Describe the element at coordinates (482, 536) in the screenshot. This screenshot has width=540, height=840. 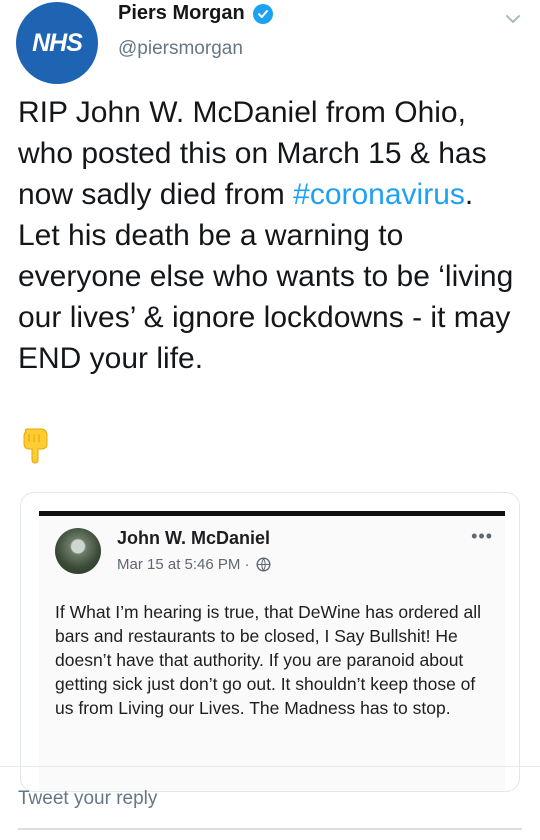
I see `more-options-icon: •••` at that location.